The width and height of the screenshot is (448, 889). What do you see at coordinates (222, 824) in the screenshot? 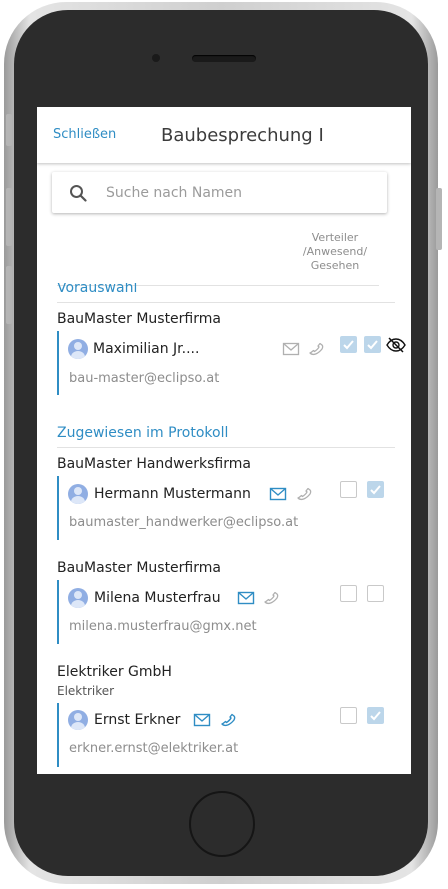
I see `home-button` at bounding box center [222, 824].